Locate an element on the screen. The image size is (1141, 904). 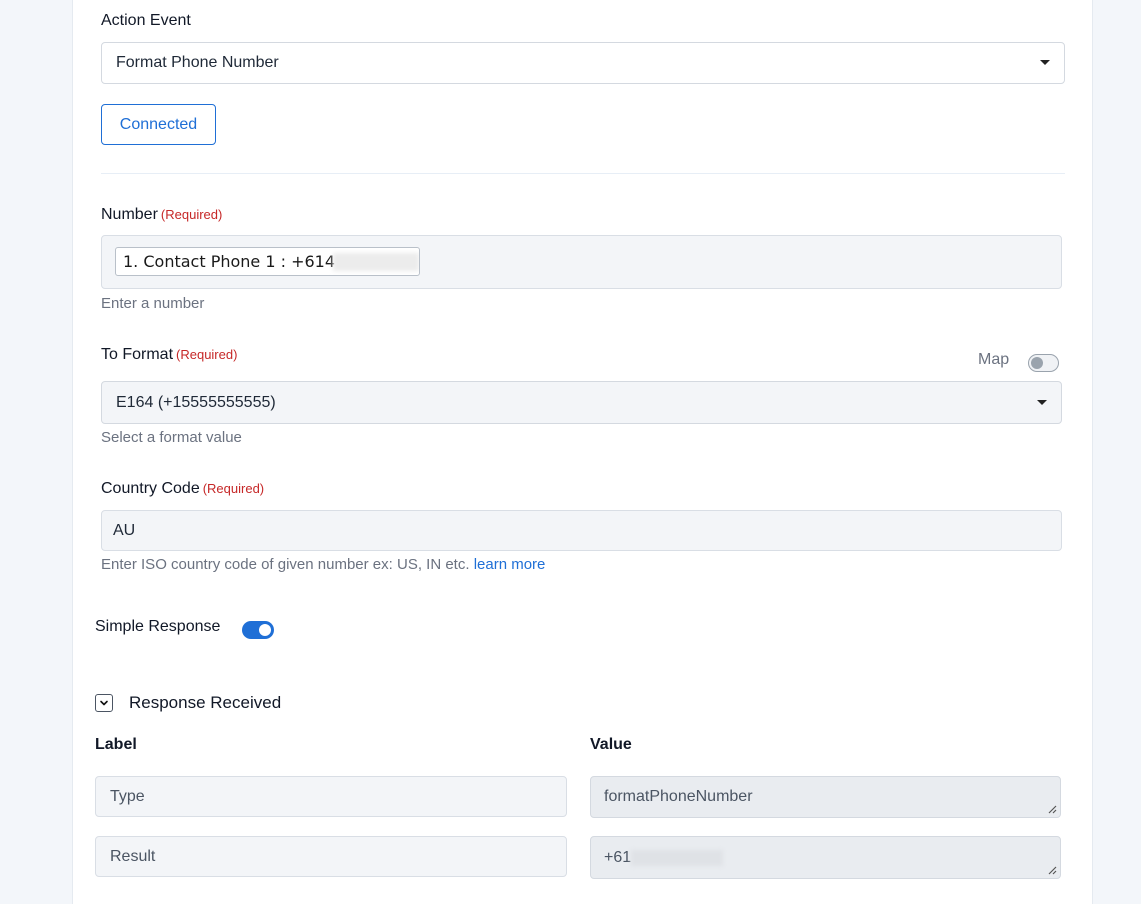
connected-button: Connected is located at coordinates (158, 124).